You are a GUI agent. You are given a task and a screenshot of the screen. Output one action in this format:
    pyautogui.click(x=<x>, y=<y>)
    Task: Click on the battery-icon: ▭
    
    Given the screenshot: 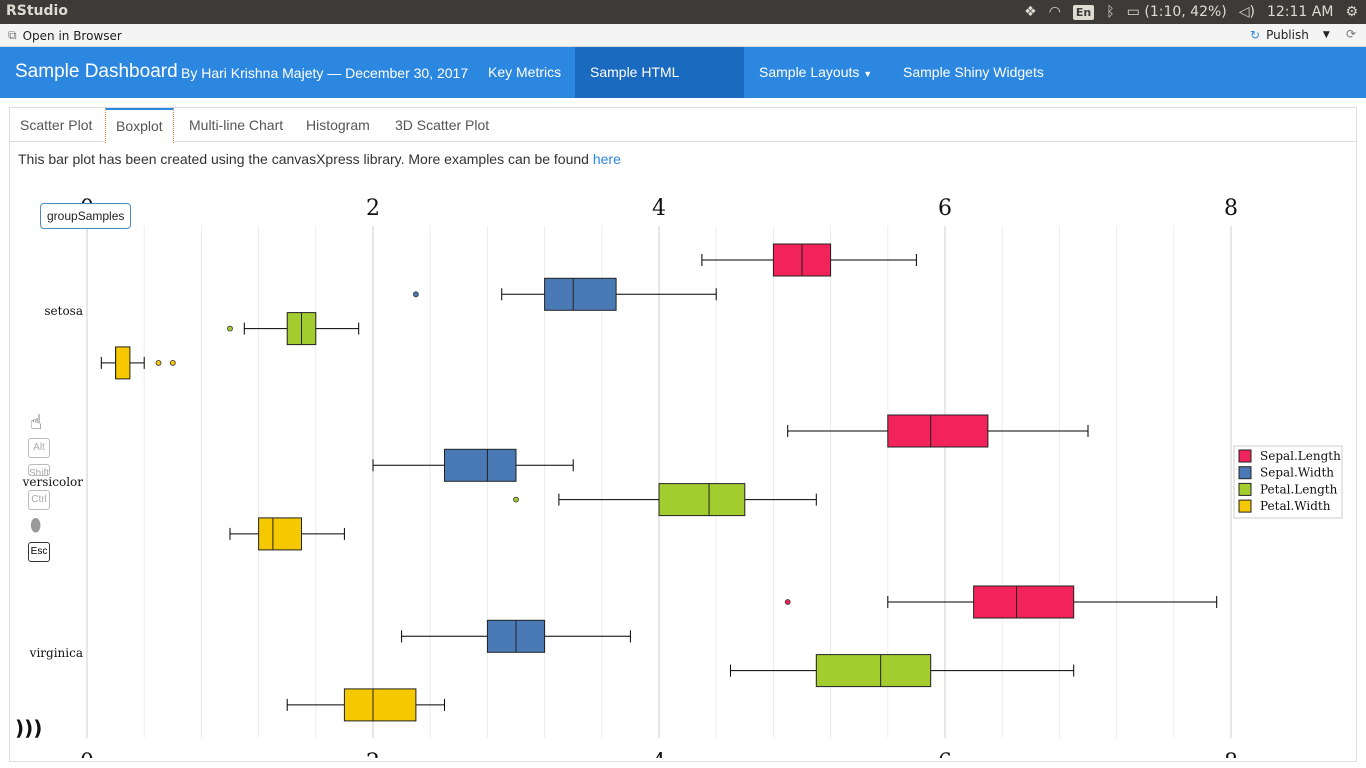 What is the action you would take?
    pyautogui.click(x=1133, y=12)
    